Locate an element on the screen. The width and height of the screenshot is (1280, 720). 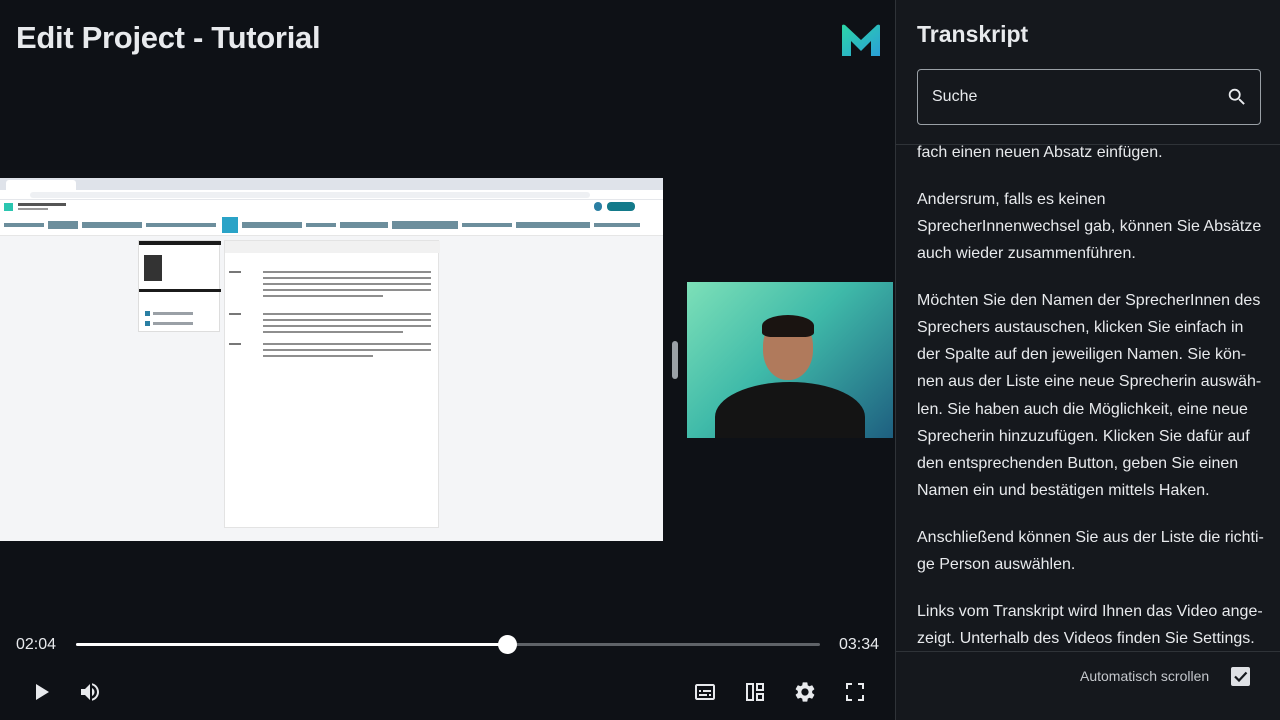
gear-icon is located at coordinates (805, 692).